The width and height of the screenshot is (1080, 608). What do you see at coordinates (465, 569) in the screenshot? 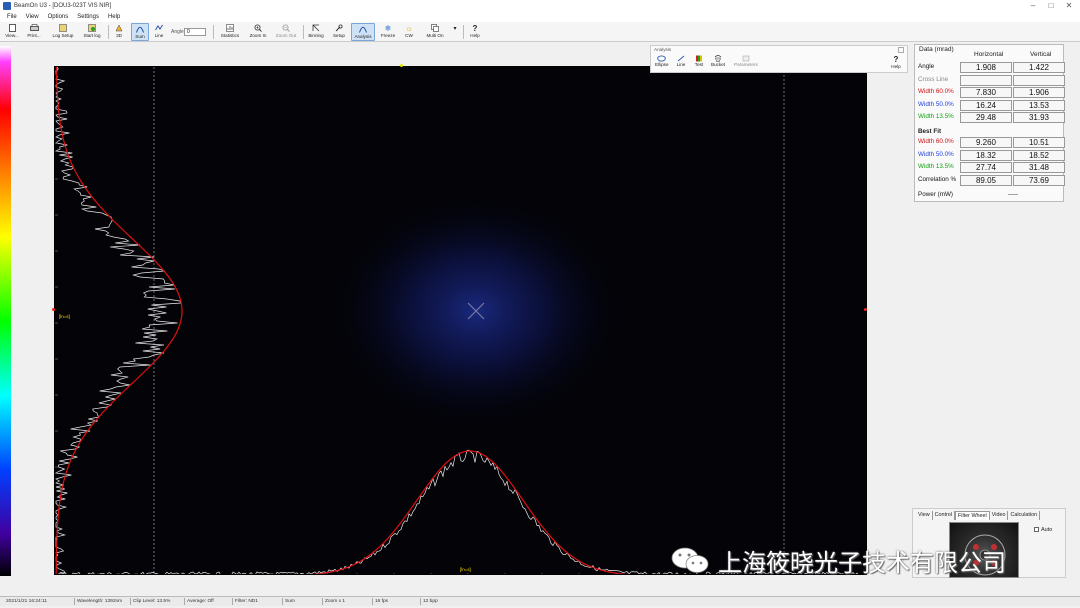
I see `horizontal-profile-label: [ln=s]` at bounding box center [465, 569].